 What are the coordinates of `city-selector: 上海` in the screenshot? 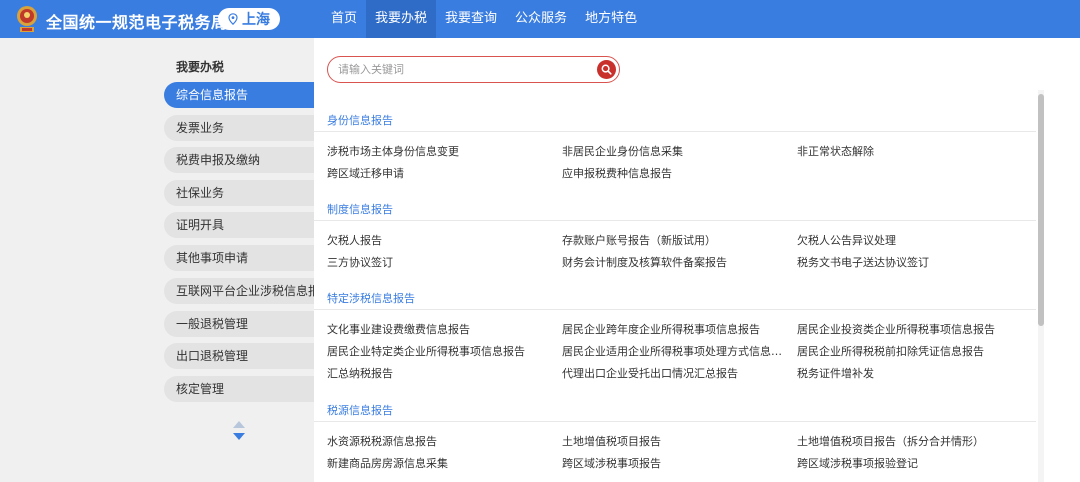 It's located at (249, 19).